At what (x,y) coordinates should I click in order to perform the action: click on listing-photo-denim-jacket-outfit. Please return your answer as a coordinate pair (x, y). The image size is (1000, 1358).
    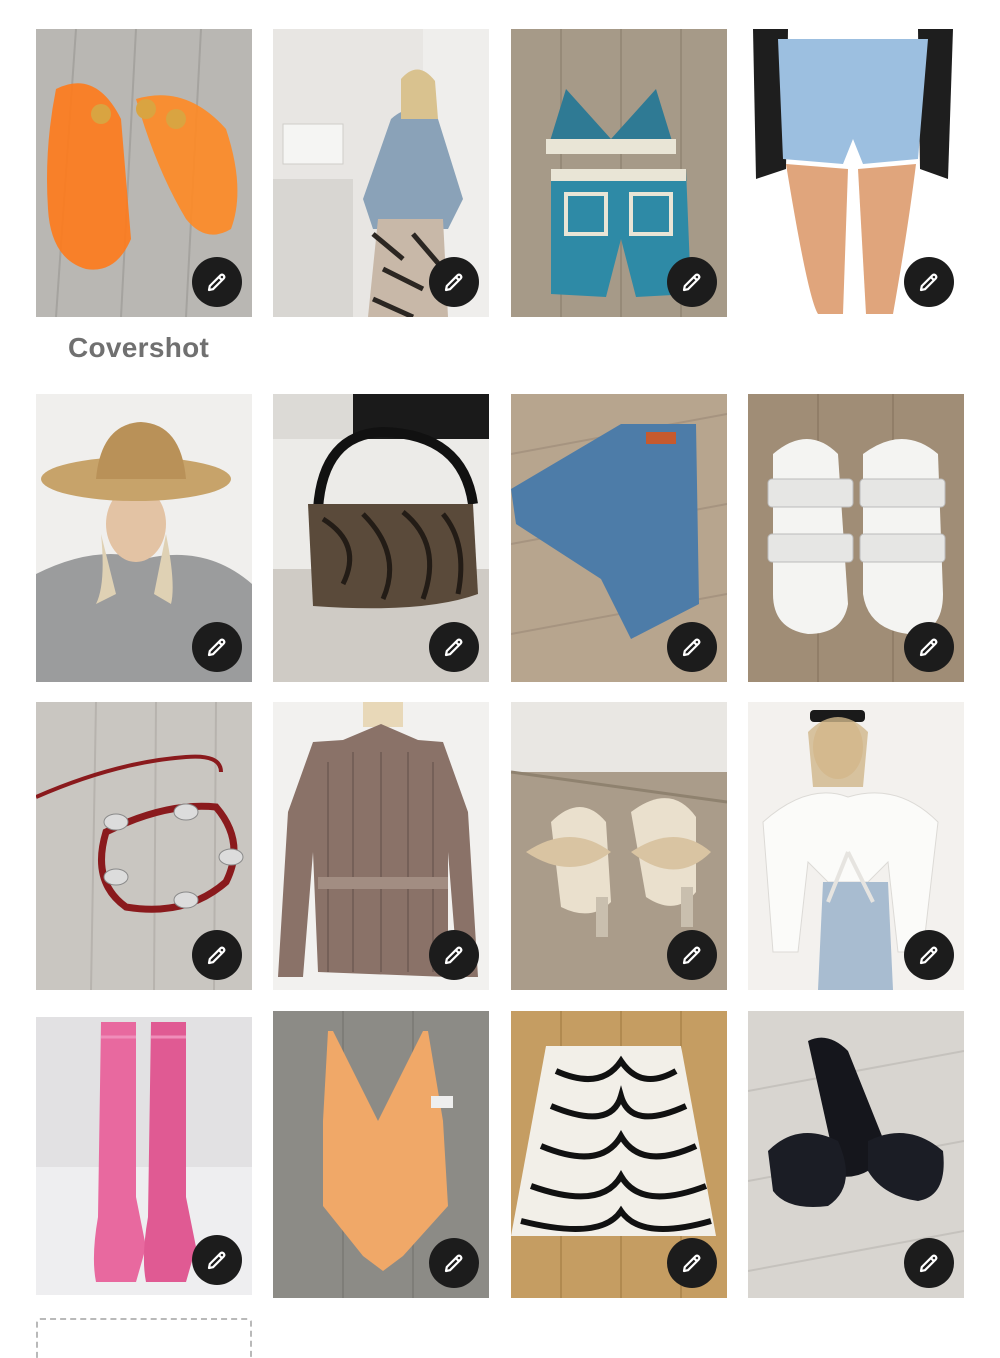
    Looking at the image, I should click on (381, 173).